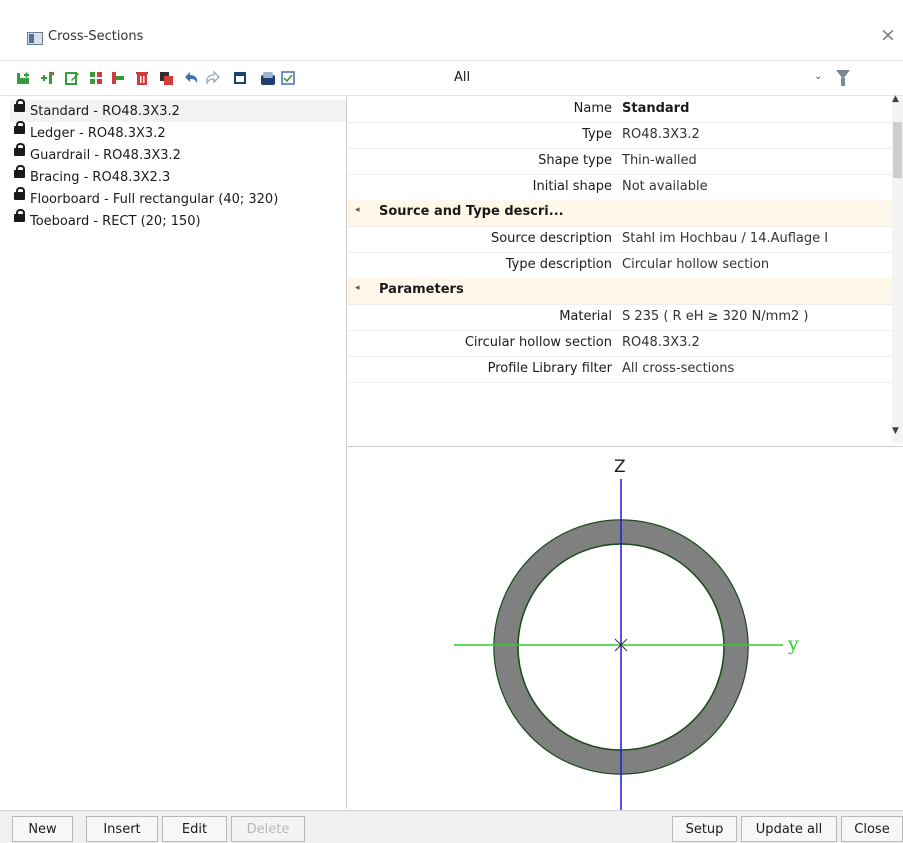 The image size is (903, 843). Describe the element at coordinates (665, 186) in the screenshot. I see `initial-shape-value: Not available` at that location.